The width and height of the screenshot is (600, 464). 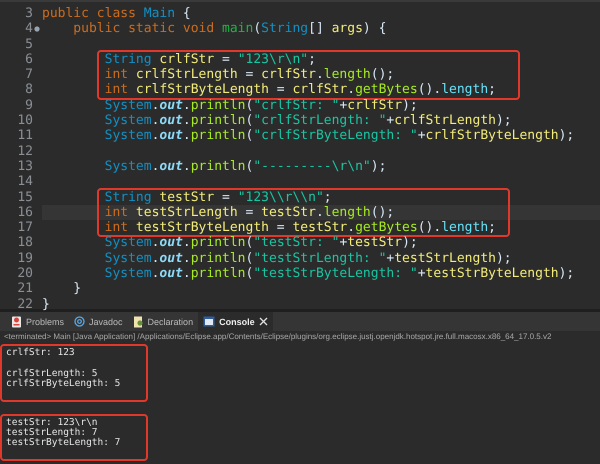 What do you see at coordinates (277, 336) in the screenshot?
I see `process-status: <terminated> Main [Java Application] /Applications/Eclipse.app/Contents/Eclipse/plugins/org.eclipse.justj.openjdk.hotspot.jre.full.macosx.x86_64_17.0.5.v2` at bounding box center [277, 336].